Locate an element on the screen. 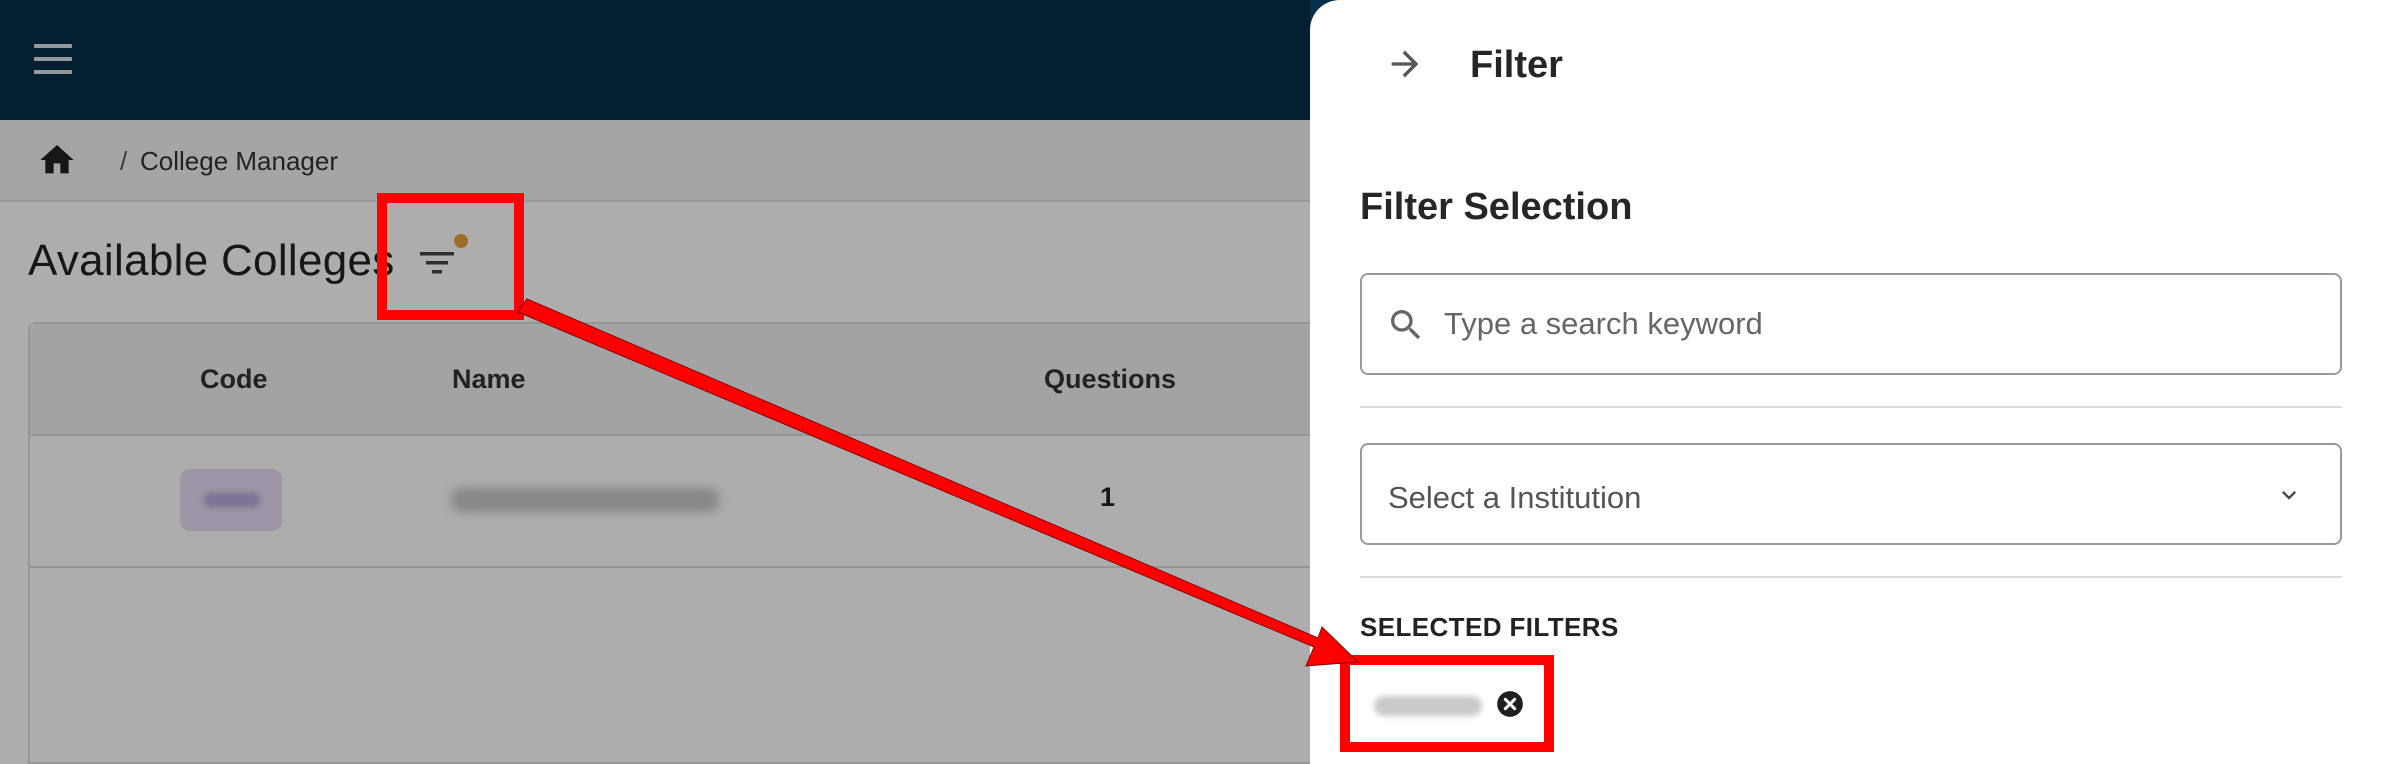 The image size is (2388, 764). selected-filter-chip is located at coordinates (1450, 705).